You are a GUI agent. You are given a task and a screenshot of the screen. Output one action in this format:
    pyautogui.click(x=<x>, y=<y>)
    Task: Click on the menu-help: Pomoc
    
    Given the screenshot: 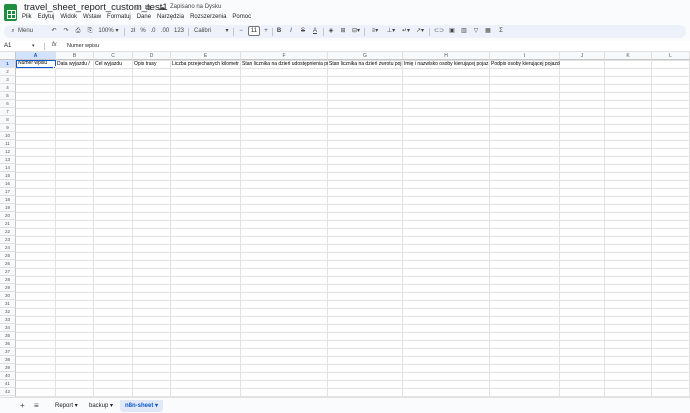 What is the action you would take?
    pyautogui.click(x=241, y=17)
    